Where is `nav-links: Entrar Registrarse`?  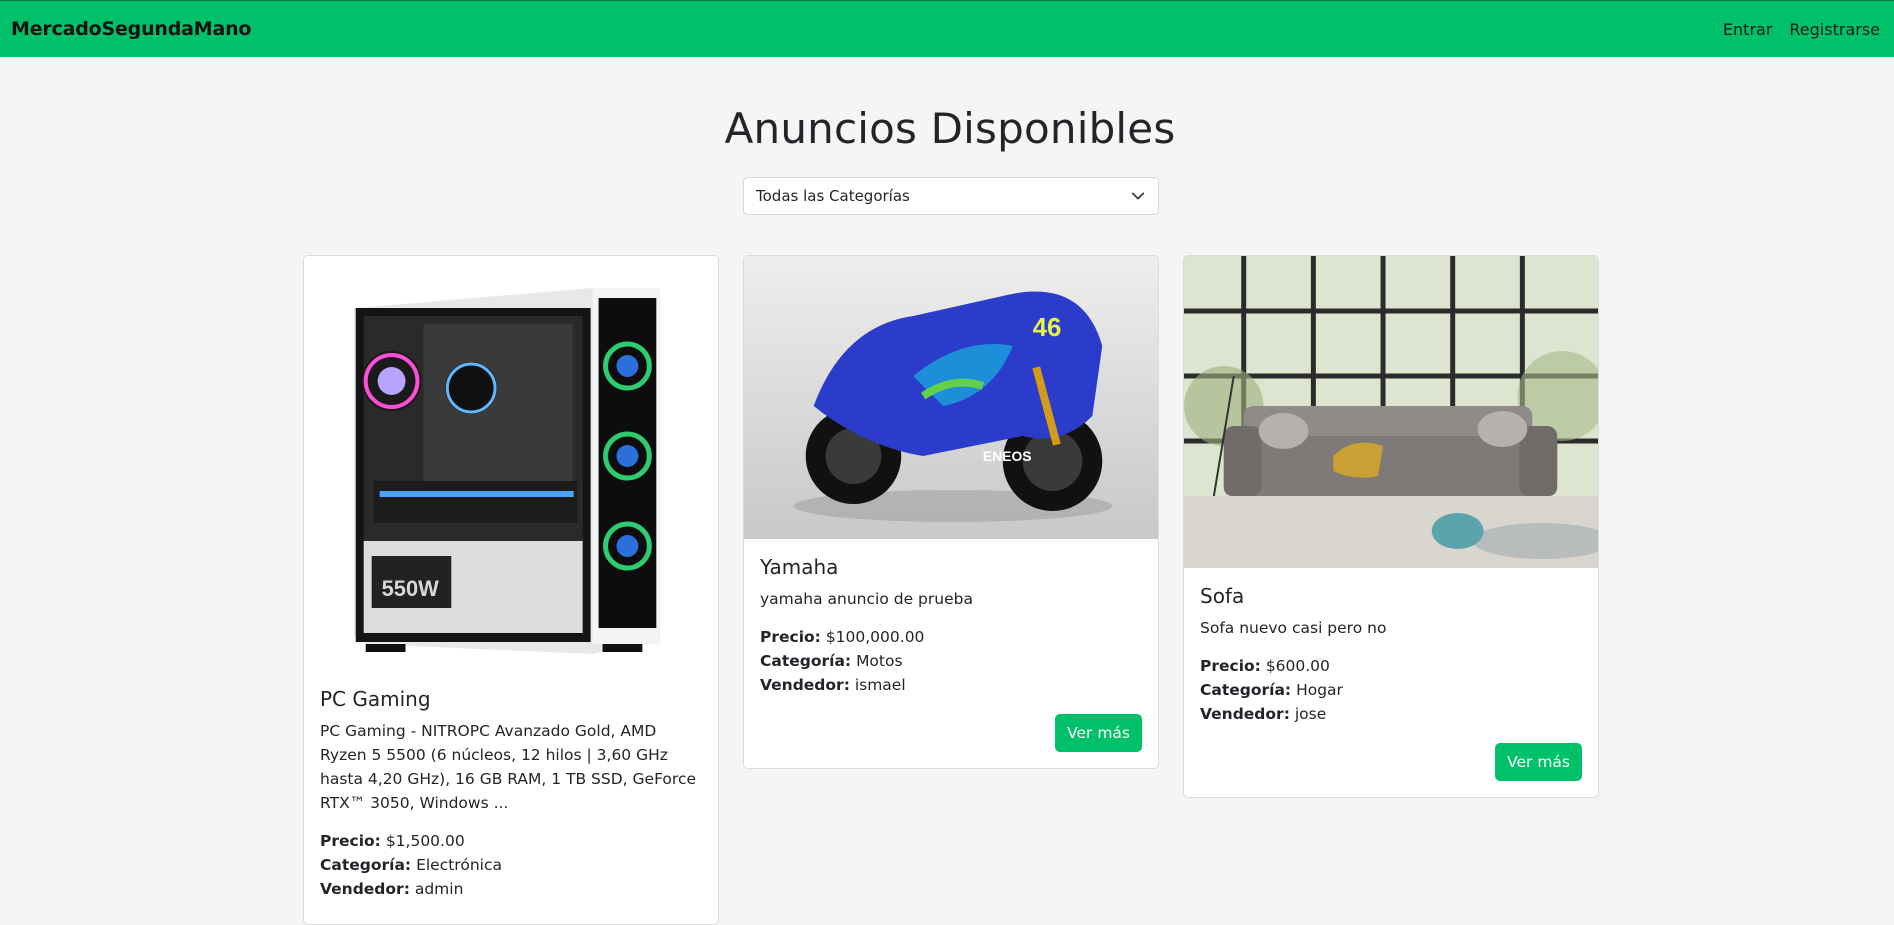 nav-links: Entrar Registrarse is located at coordinates (1793, 29).